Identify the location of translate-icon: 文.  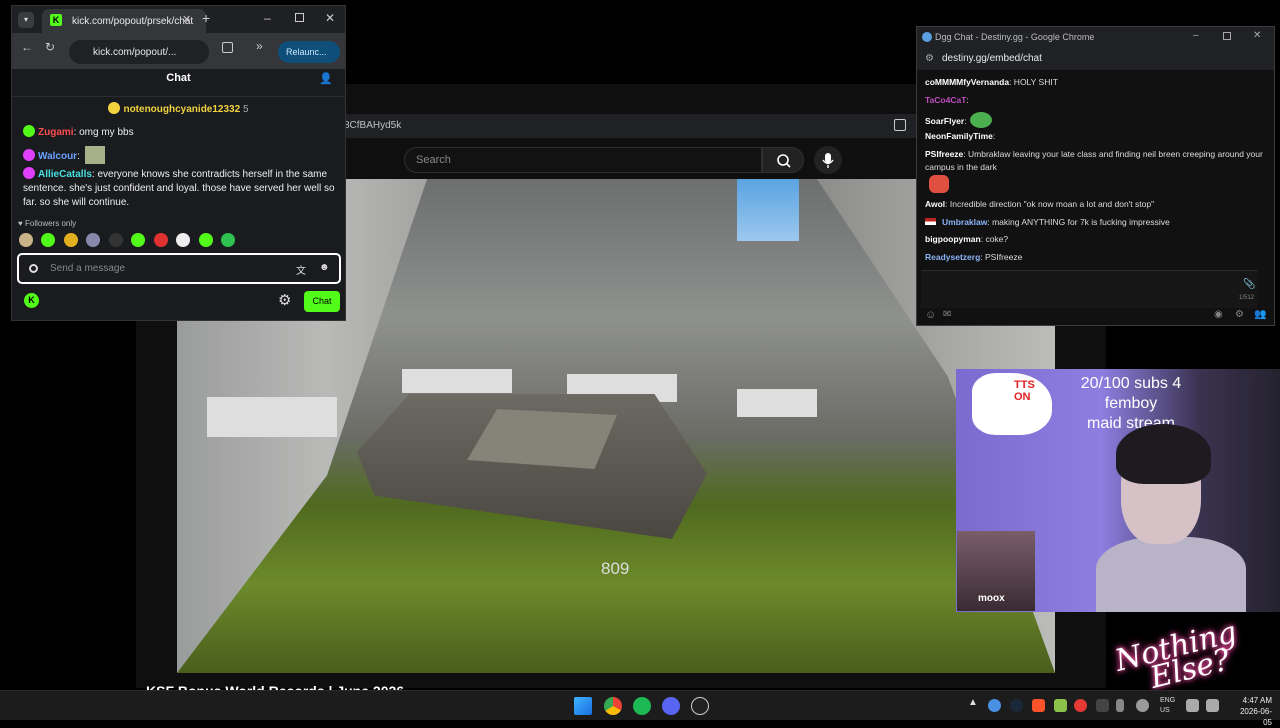
(301, 269).